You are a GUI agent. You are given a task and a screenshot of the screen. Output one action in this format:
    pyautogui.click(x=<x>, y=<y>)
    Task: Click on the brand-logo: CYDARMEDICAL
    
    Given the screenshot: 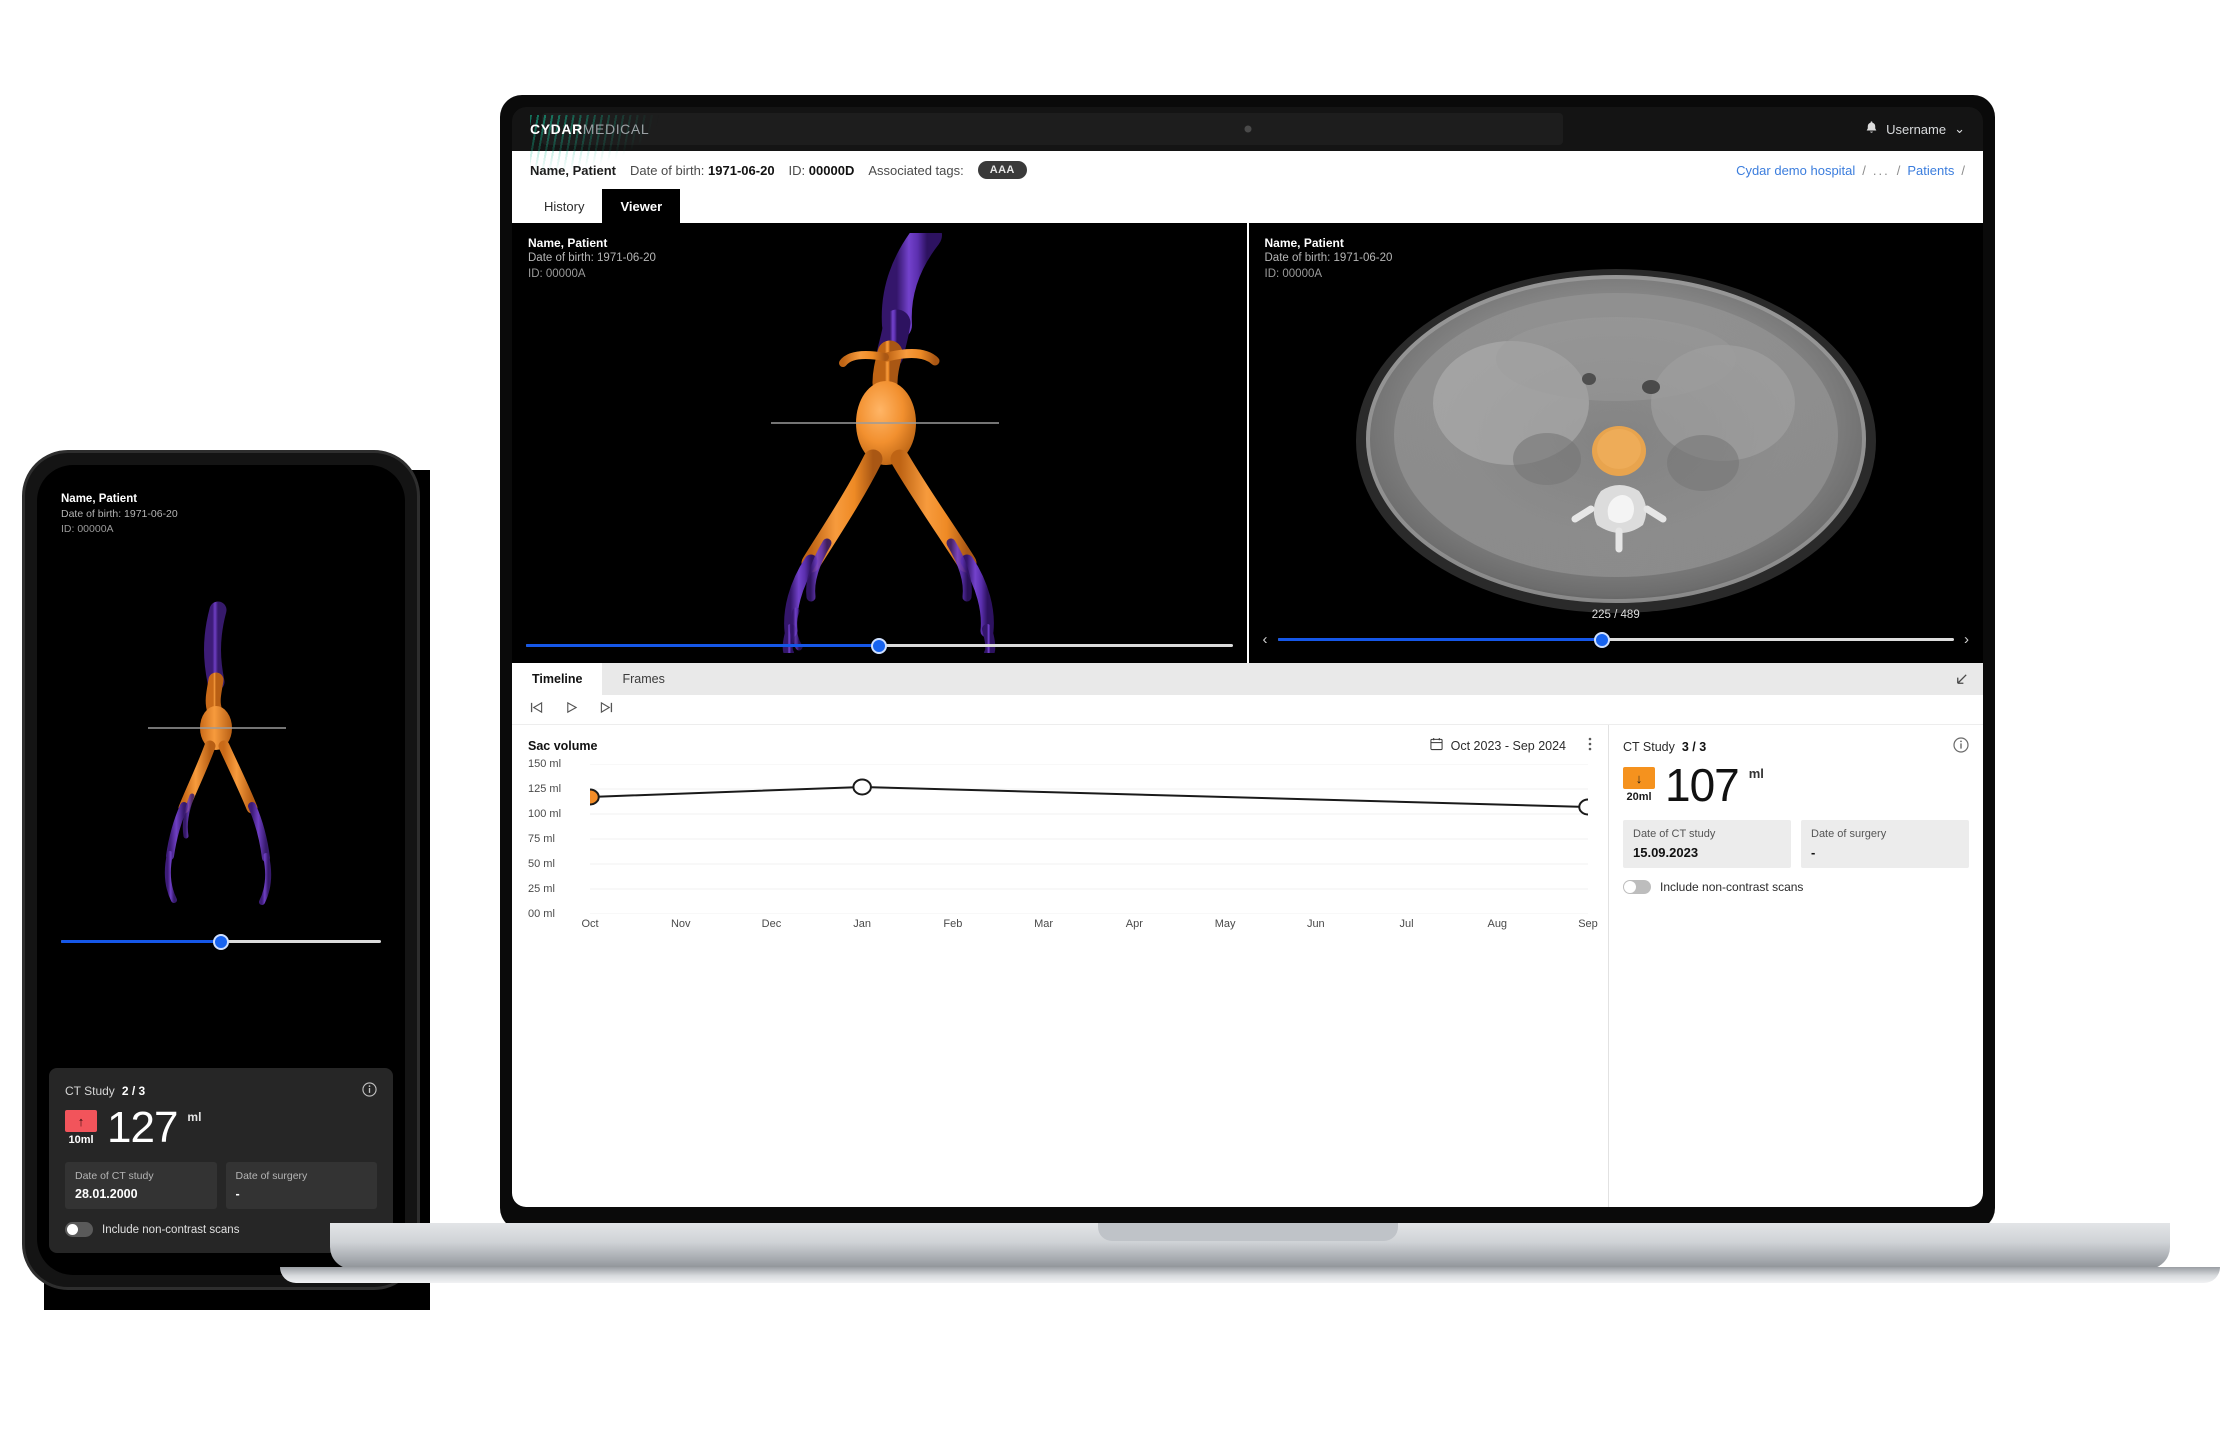 What is the action you would take?
    pyautogui.click(x=595, y=145)
    